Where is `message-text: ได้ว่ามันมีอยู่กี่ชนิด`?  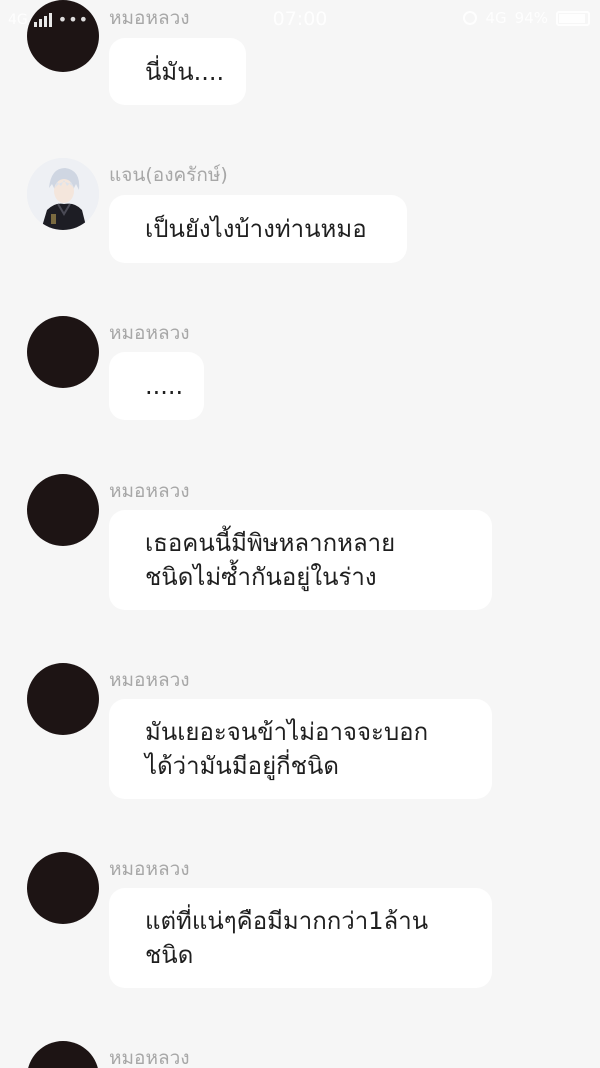
message-text: ได้ว่ามันมีอยู่กี่ชนิด is located at coordinates (242, 766).